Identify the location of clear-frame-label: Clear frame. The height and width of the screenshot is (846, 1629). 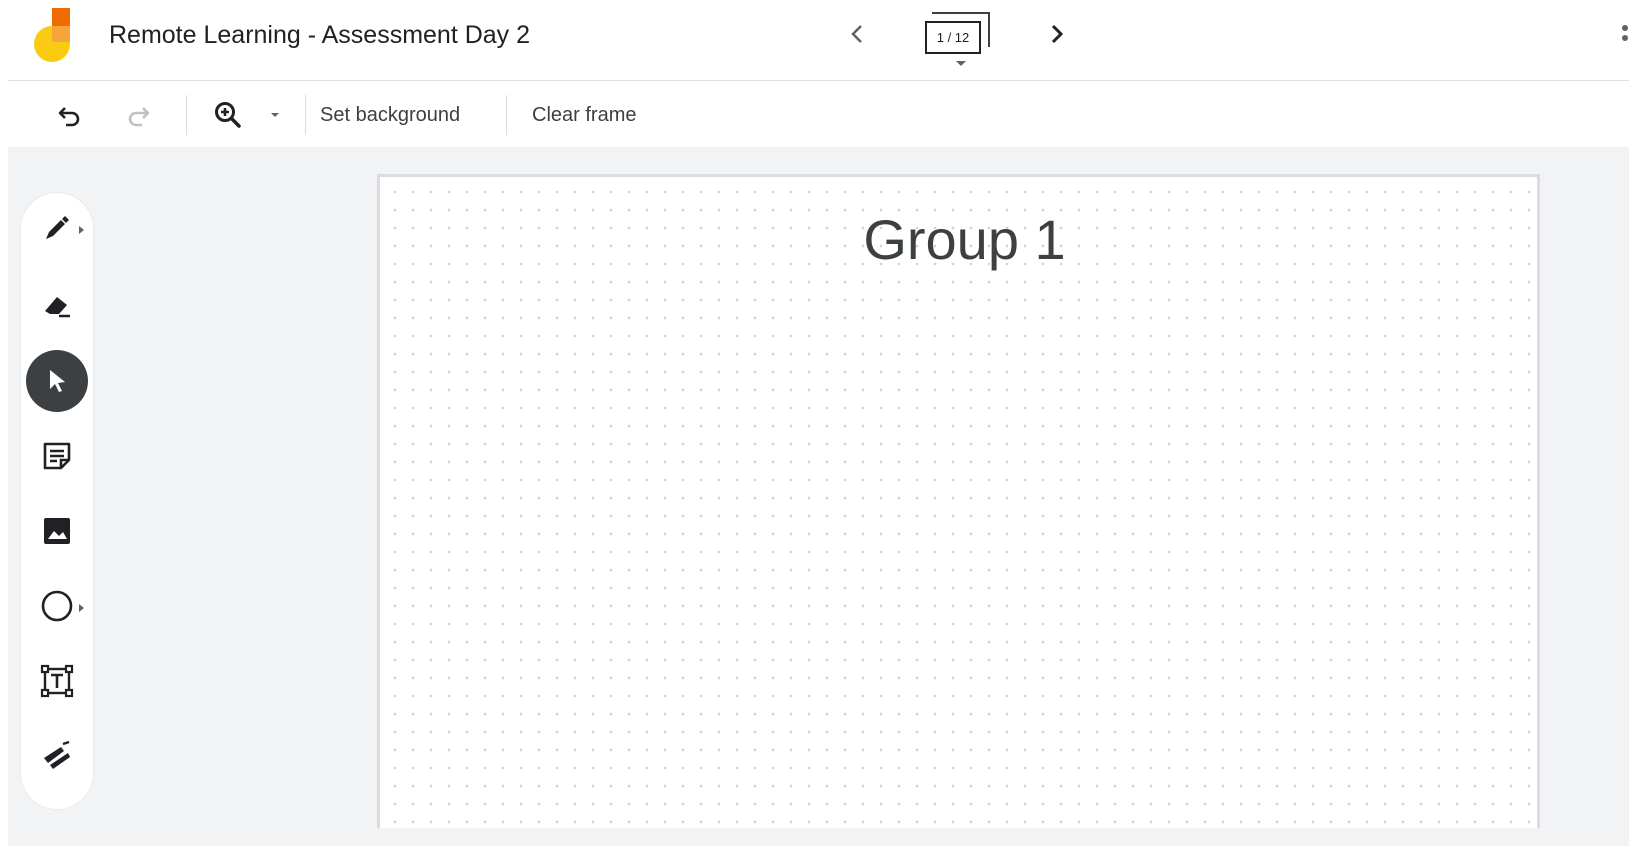
(584, 114).